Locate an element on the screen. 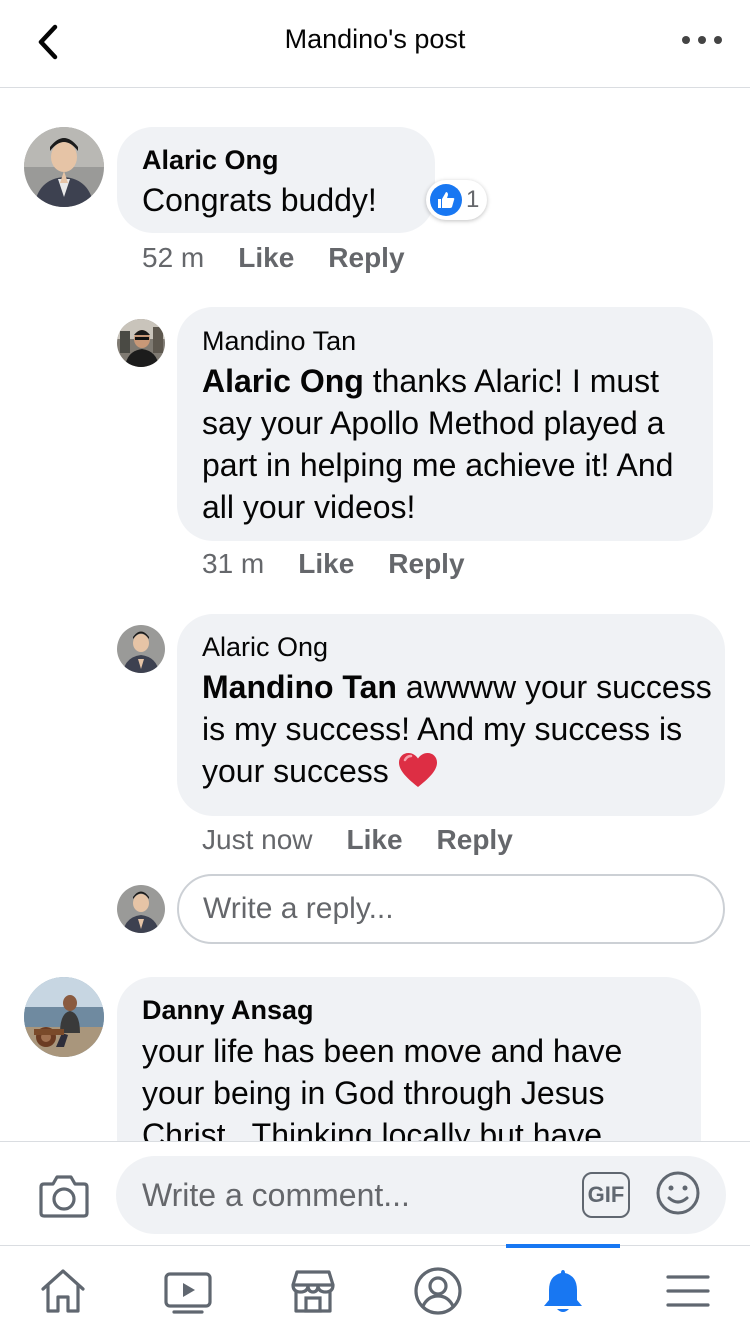  heart-emoji-icon is located at coordinates (418, 775).